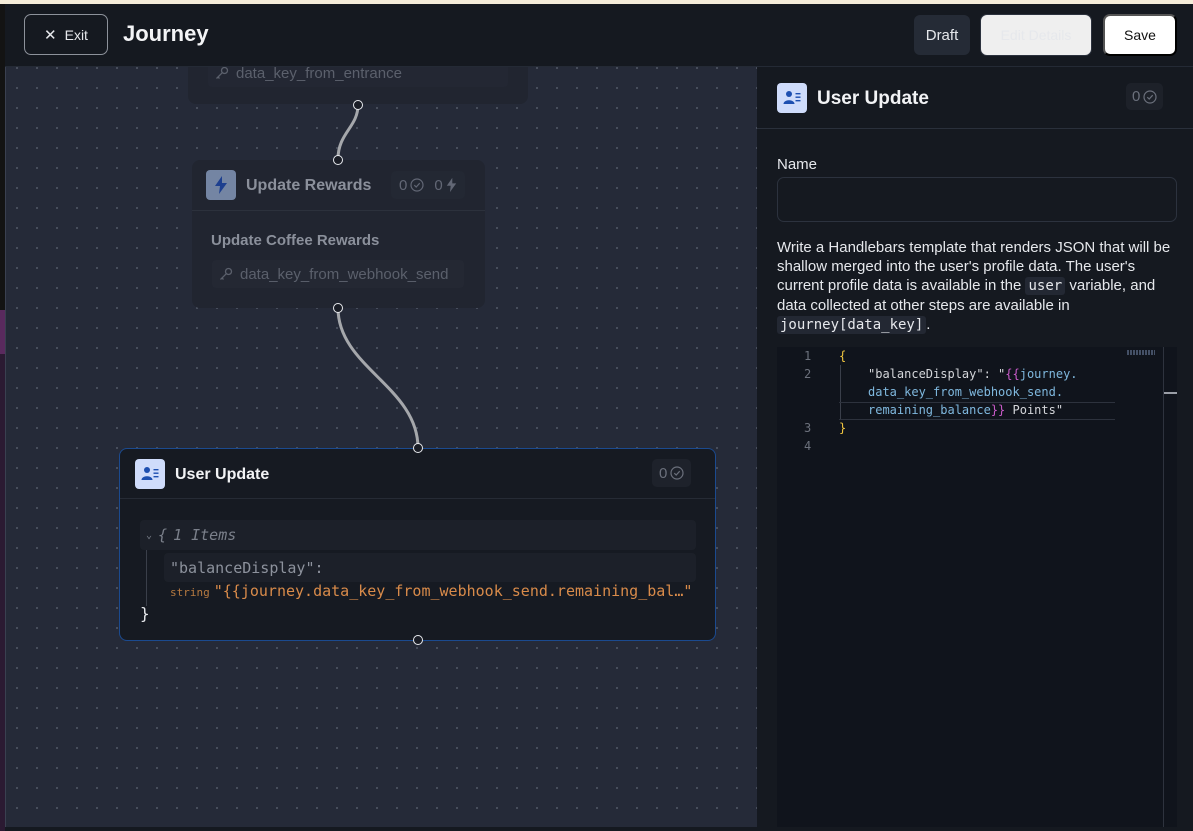 The width and height of the screenshot is (1193, 831). I want to click on node-stats: 0 0, so click(428, 185).